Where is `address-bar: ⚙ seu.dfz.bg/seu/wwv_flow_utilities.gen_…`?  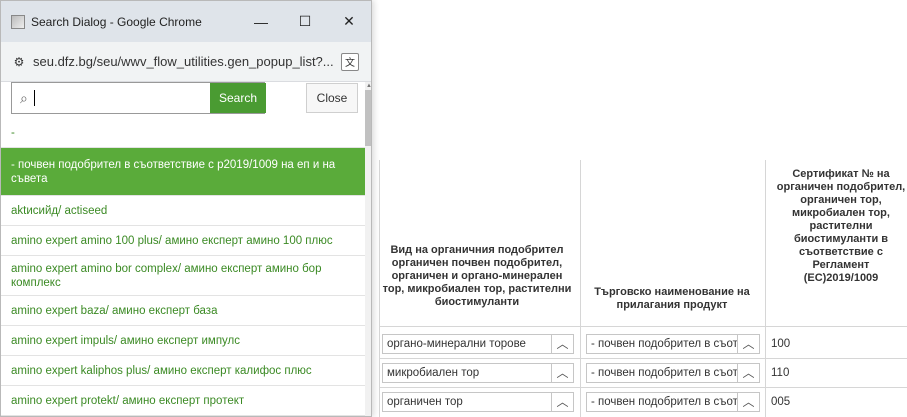 address-bar: ⚙ seu.dfz.bg/seu/wwv_flow_utilities.gen_… is located at coordinates (186, 62).